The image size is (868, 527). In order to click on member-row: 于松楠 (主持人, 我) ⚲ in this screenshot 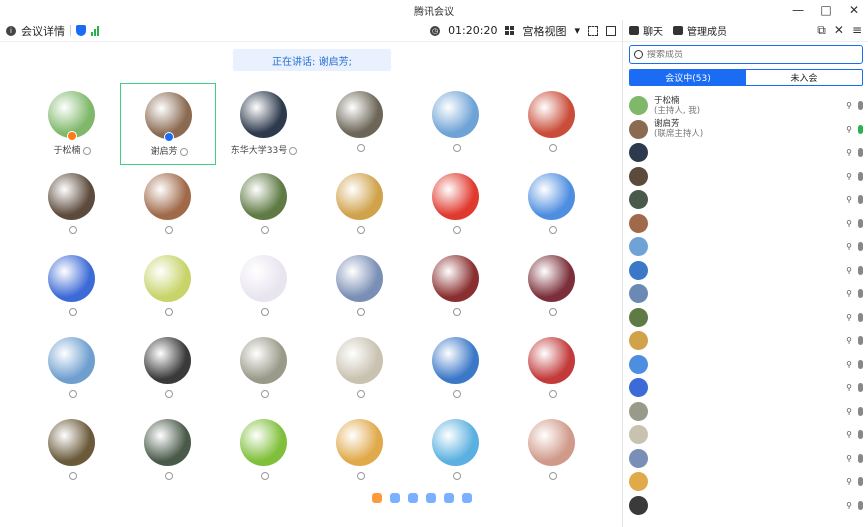, I will do `click(747, 106)`.